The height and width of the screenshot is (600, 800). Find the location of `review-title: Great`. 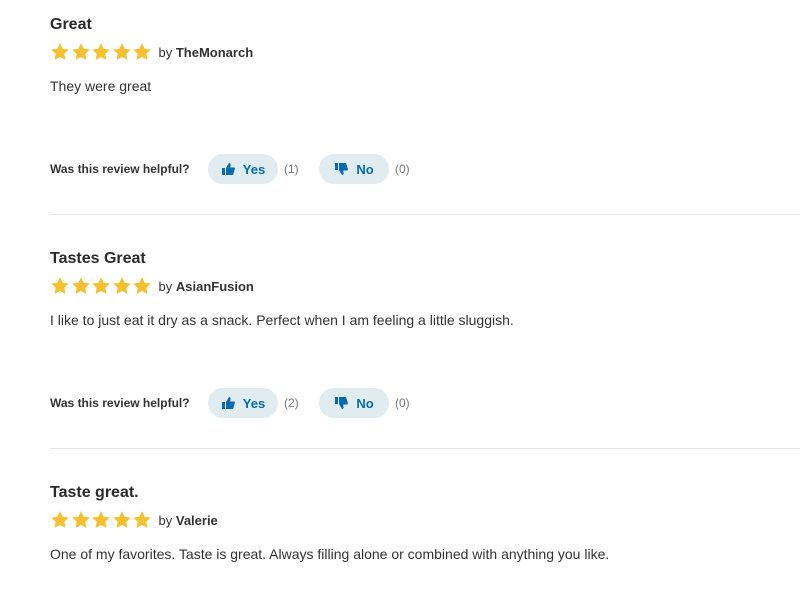

review-title: Great is located at coordinates (71, 24).